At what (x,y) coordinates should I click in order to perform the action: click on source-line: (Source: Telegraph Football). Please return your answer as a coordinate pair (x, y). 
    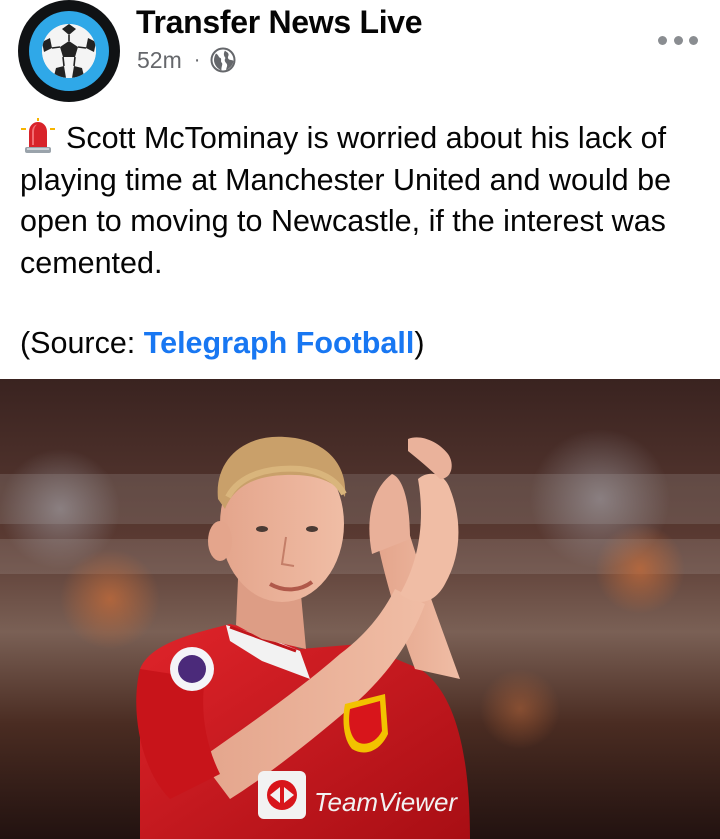
    Looking at the image, I should click on (222, 343).